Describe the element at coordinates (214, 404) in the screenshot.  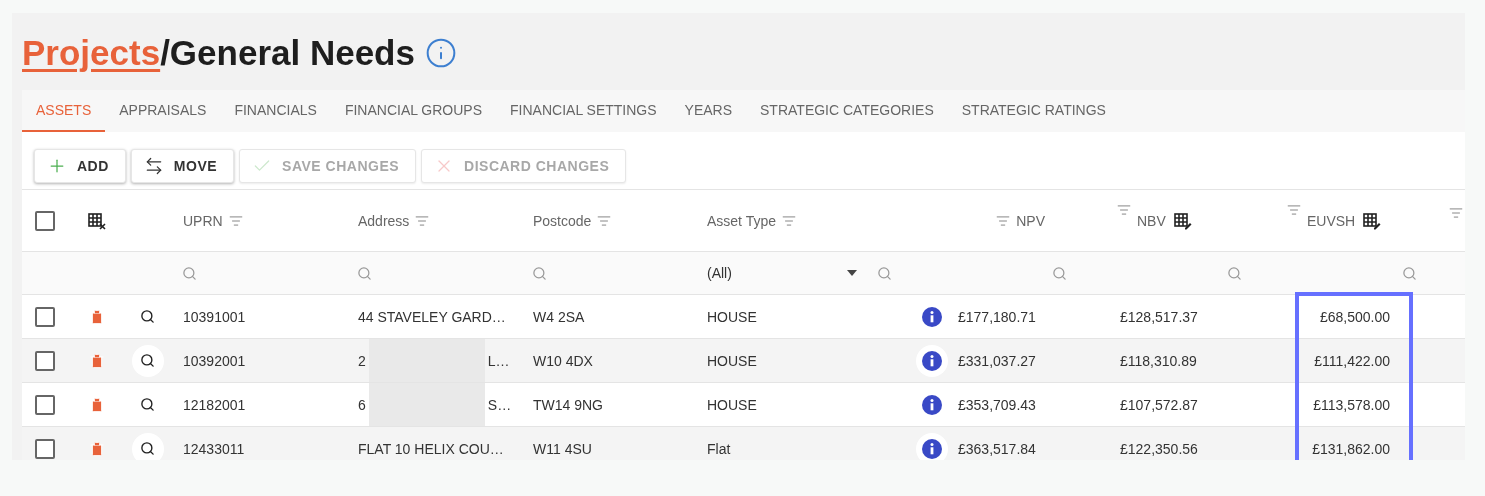
I see `table-cell: 12182001` at that location.